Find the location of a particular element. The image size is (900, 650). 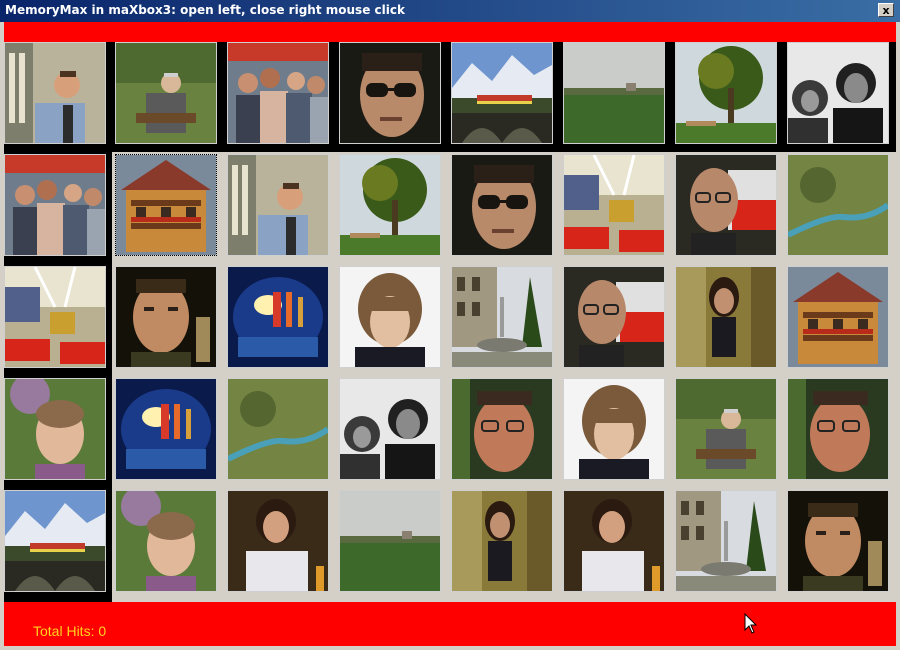

close-button: x is located at coordinates (886, 10).